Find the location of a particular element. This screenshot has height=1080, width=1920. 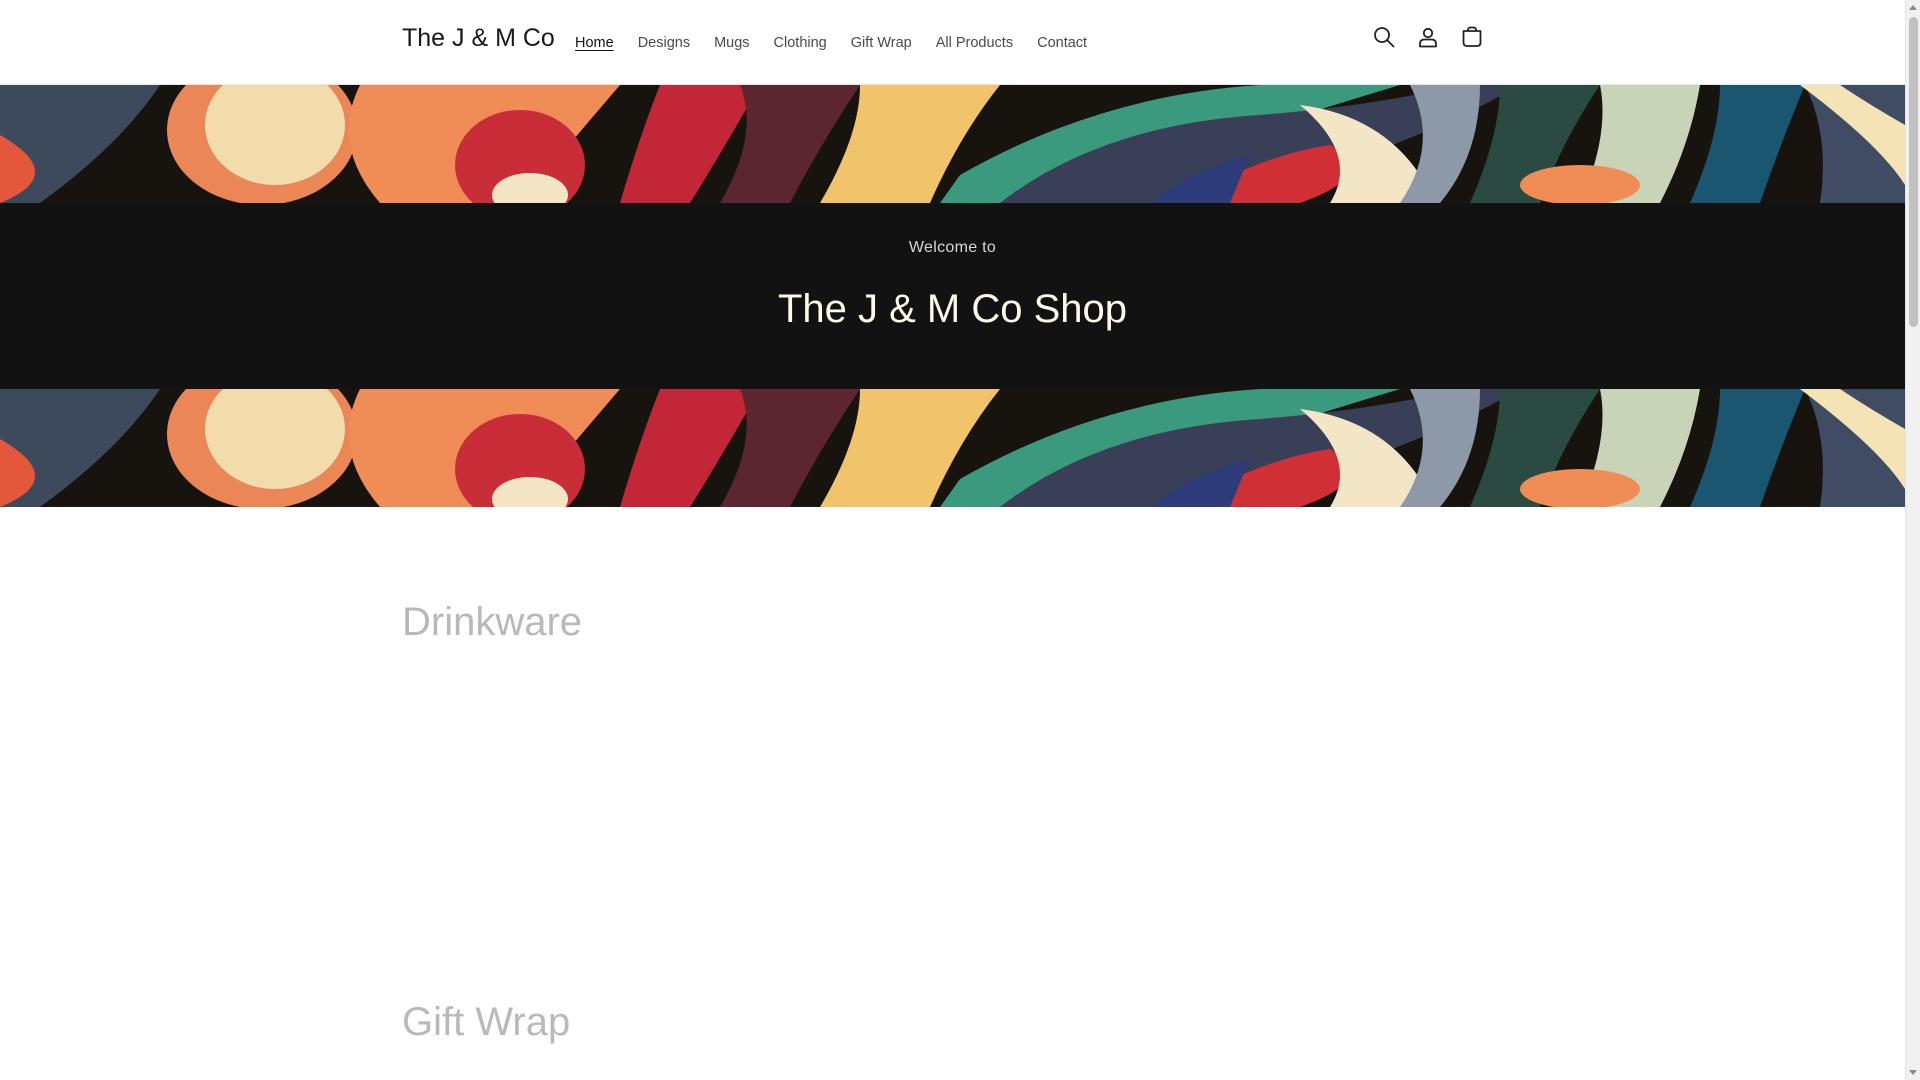

scroll-thumb is located at coordinates (1913, 172).